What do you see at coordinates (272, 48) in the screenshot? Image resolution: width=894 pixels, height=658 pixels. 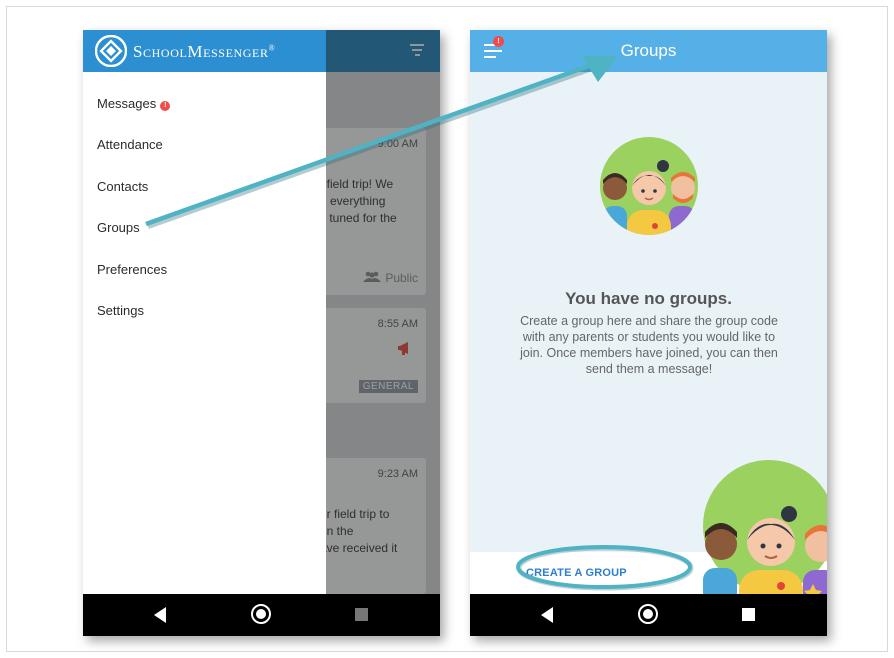 I see `registered-mark: ®` at bounding box center [272, 48].